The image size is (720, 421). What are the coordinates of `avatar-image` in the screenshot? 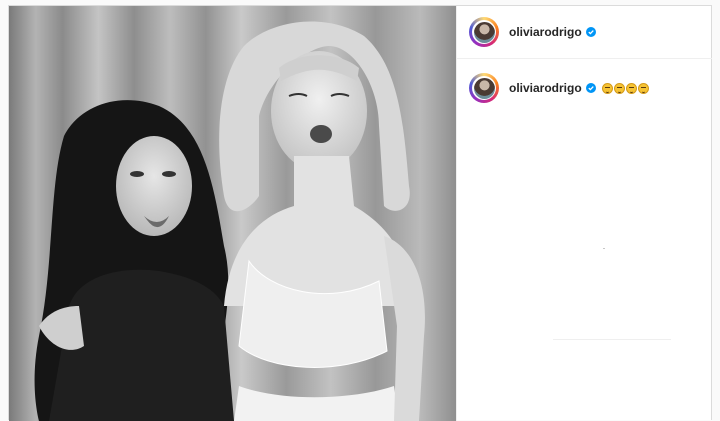 It's located at (484, 32).